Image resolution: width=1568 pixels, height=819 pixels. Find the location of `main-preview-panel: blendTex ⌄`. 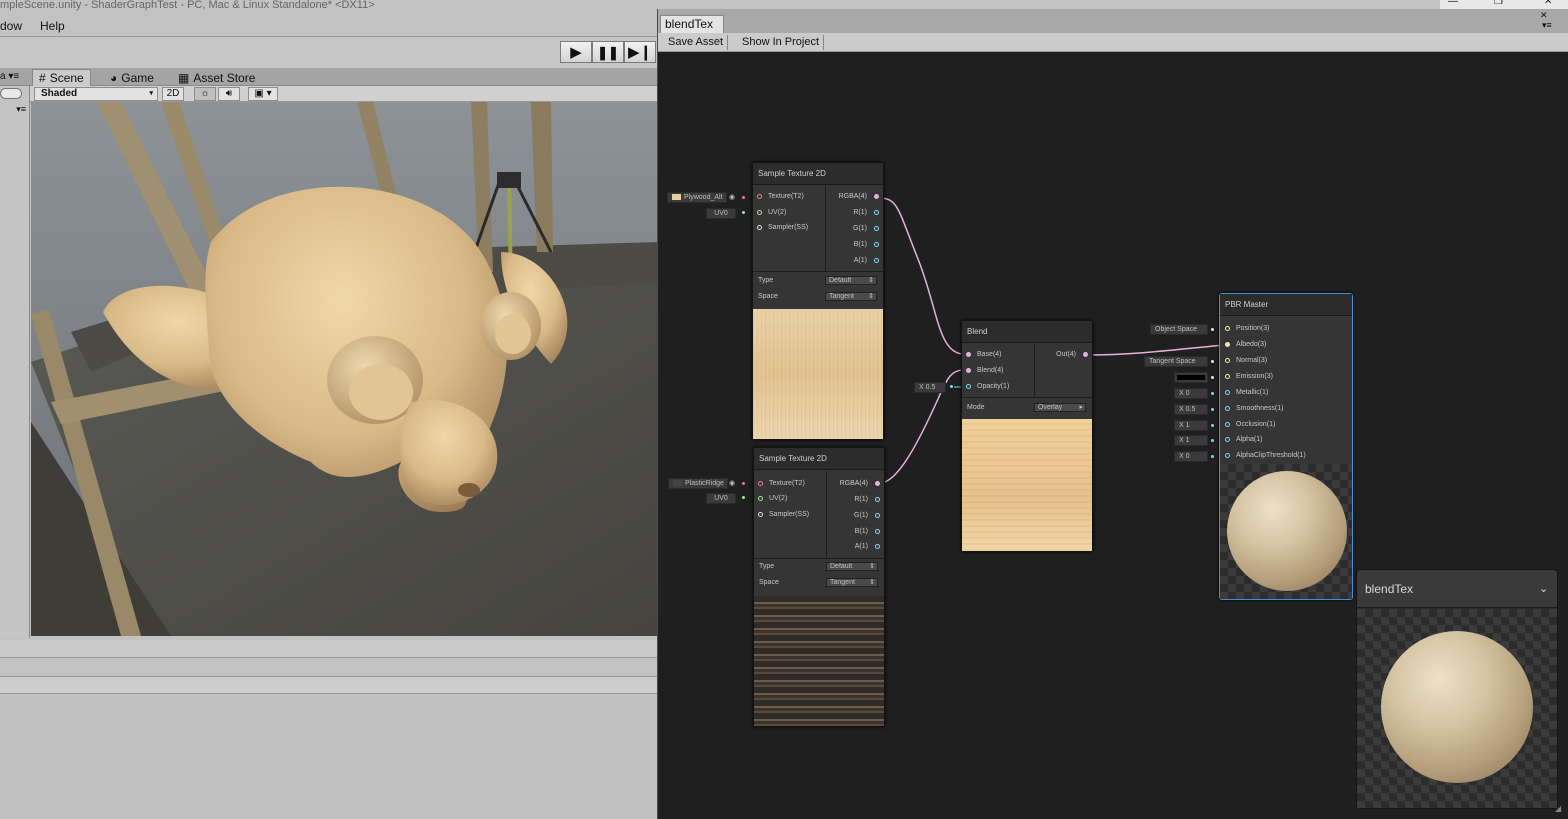

main-preview-panel: blendTex ⌄ is located at coordinates (1457, 689).